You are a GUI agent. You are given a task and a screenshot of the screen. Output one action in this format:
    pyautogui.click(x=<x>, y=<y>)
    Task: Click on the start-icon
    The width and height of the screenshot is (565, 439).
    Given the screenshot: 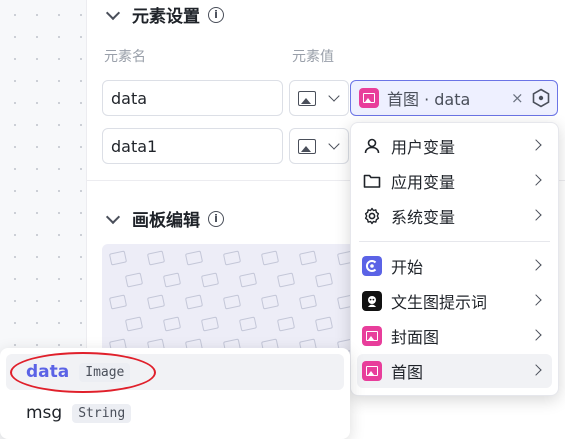 What is the action you would take?
    pyautogui.click(x=372, y=266)
    